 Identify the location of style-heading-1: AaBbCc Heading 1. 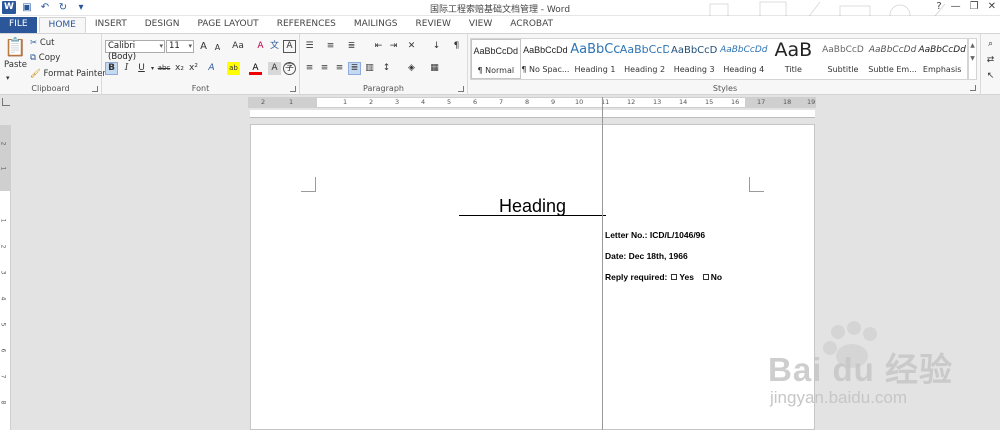
(595, 59).